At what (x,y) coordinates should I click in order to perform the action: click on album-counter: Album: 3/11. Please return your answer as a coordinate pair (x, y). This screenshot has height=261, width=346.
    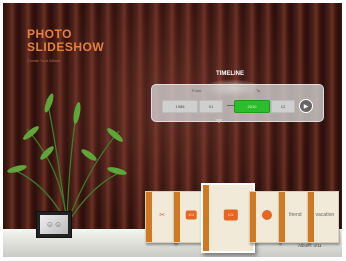
    Looking at the image, I should click on (310, 245).